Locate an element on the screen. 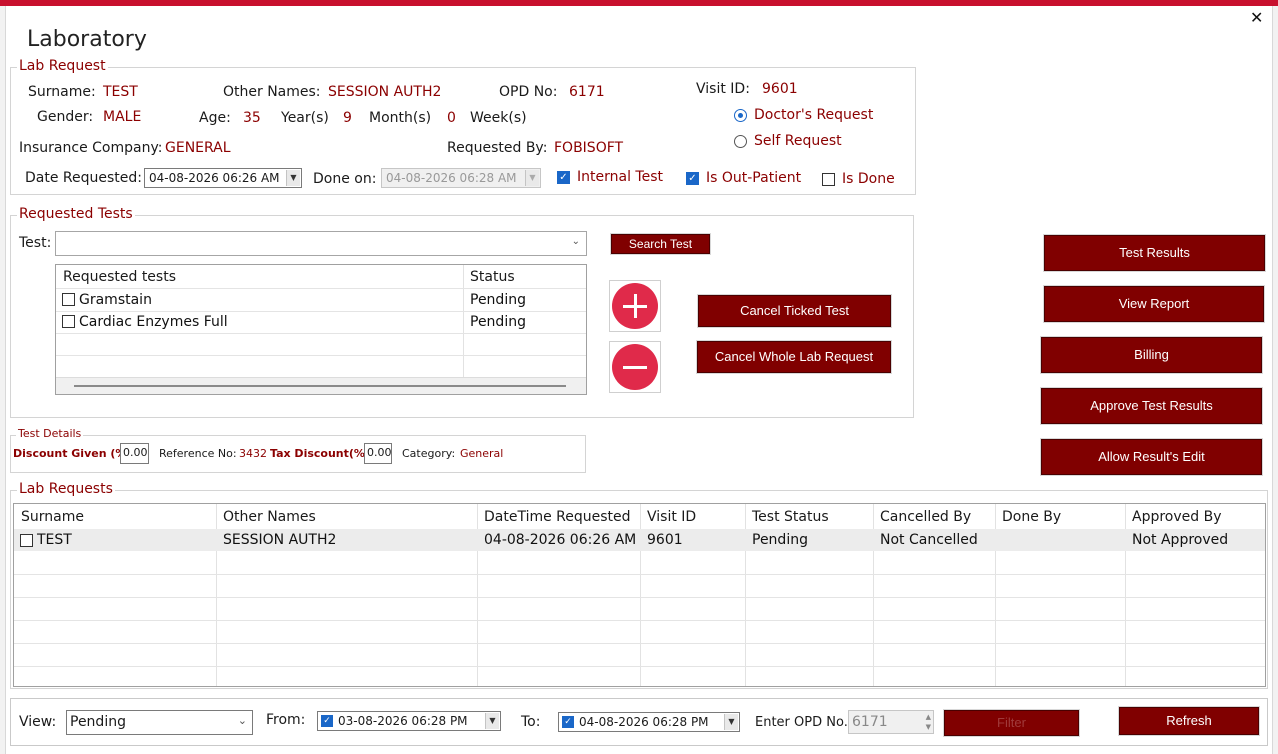 The image size is (1278, 754). test-status-col-header: Test Status is located at coordinates (787, 517).